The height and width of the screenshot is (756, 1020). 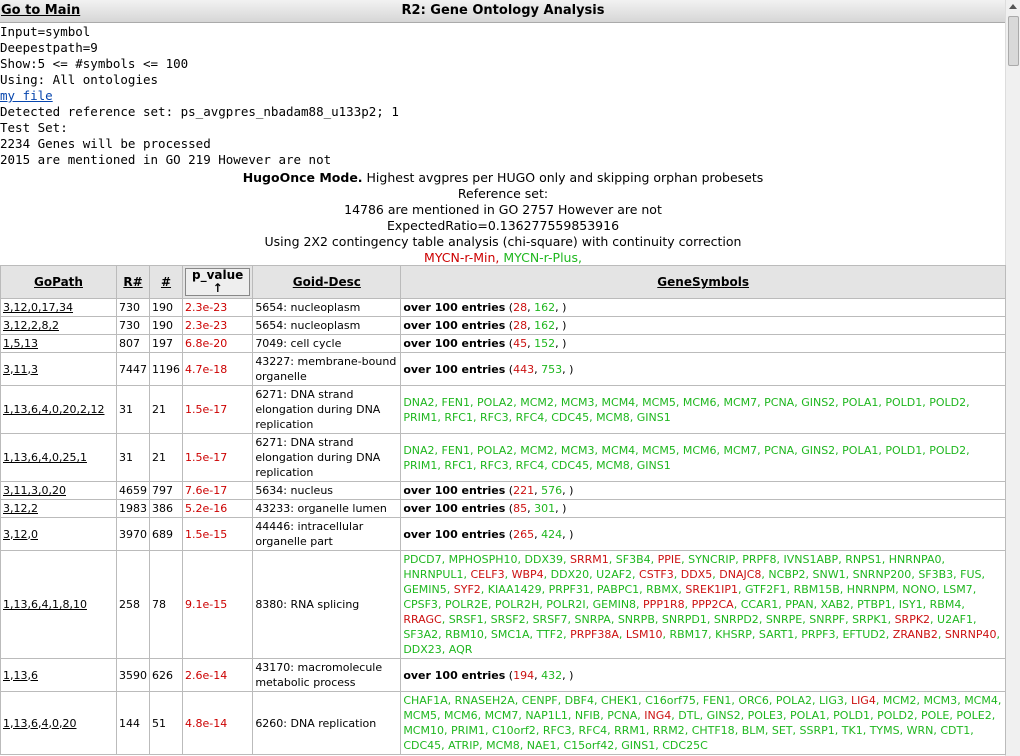 I want to click on goid-desc-cell: 7049: cell cycle, so click(x=327, y=343).